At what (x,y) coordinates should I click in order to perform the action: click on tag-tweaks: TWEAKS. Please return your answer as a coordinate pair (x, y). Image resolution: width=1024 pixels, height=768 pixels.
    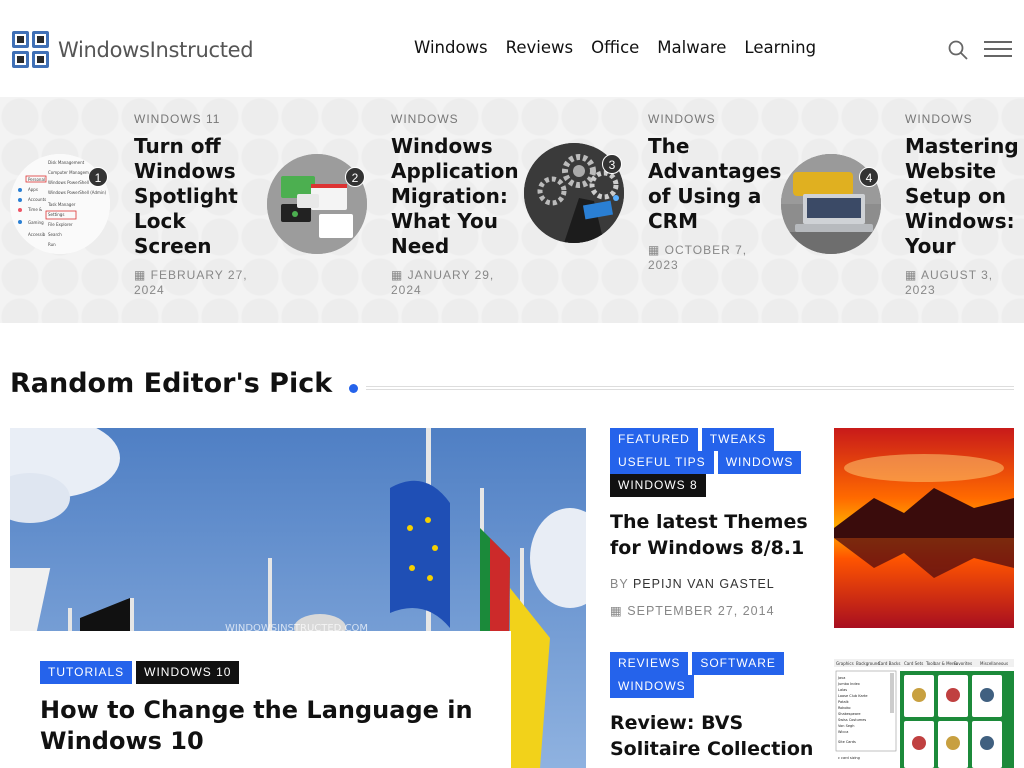
    Looking at the image, I should click on (738, 439).